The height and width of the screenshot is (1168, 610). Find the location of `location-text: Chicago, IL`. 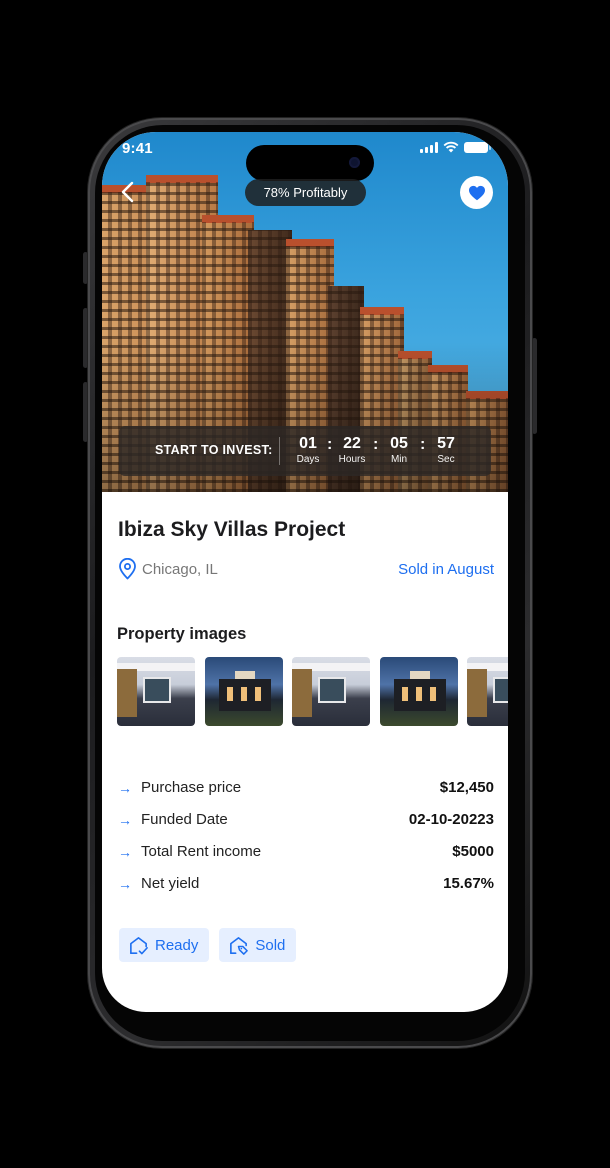

location-text: Chicago, IL is located at coordinates (180, 569).